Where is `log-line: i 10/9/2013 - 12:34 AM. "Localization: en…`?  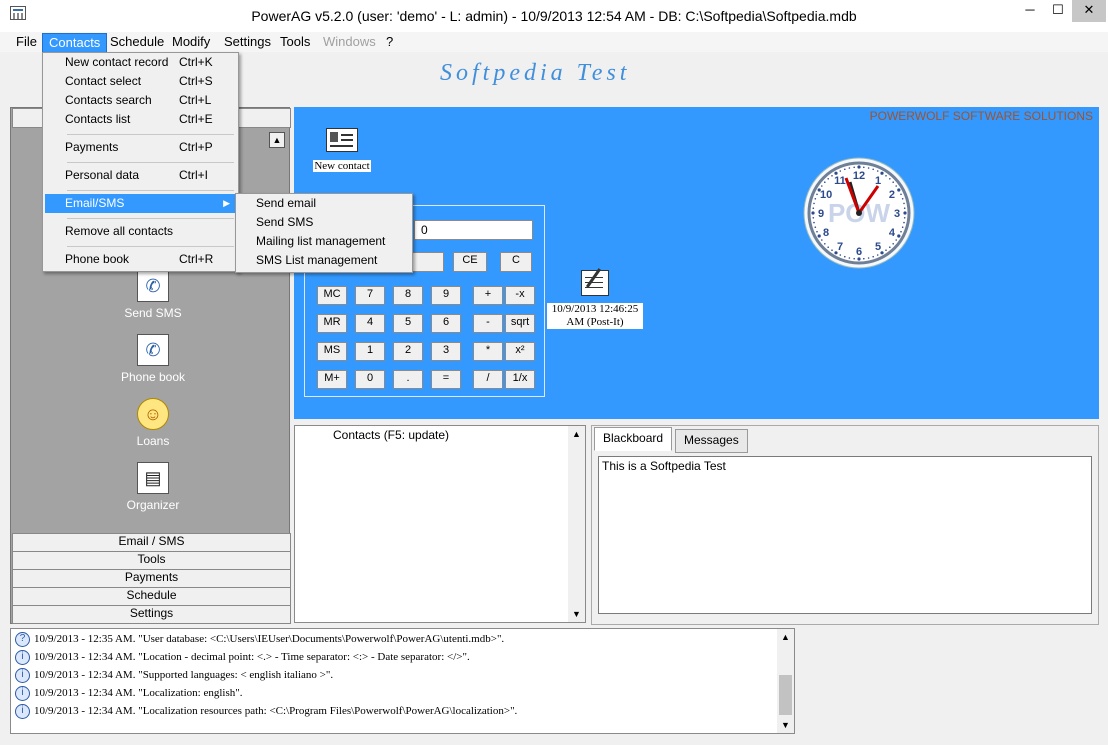 log-line: i 10/9/2013 - 12:34 AM. "Localization: en… is located at coordinates (128, 693).